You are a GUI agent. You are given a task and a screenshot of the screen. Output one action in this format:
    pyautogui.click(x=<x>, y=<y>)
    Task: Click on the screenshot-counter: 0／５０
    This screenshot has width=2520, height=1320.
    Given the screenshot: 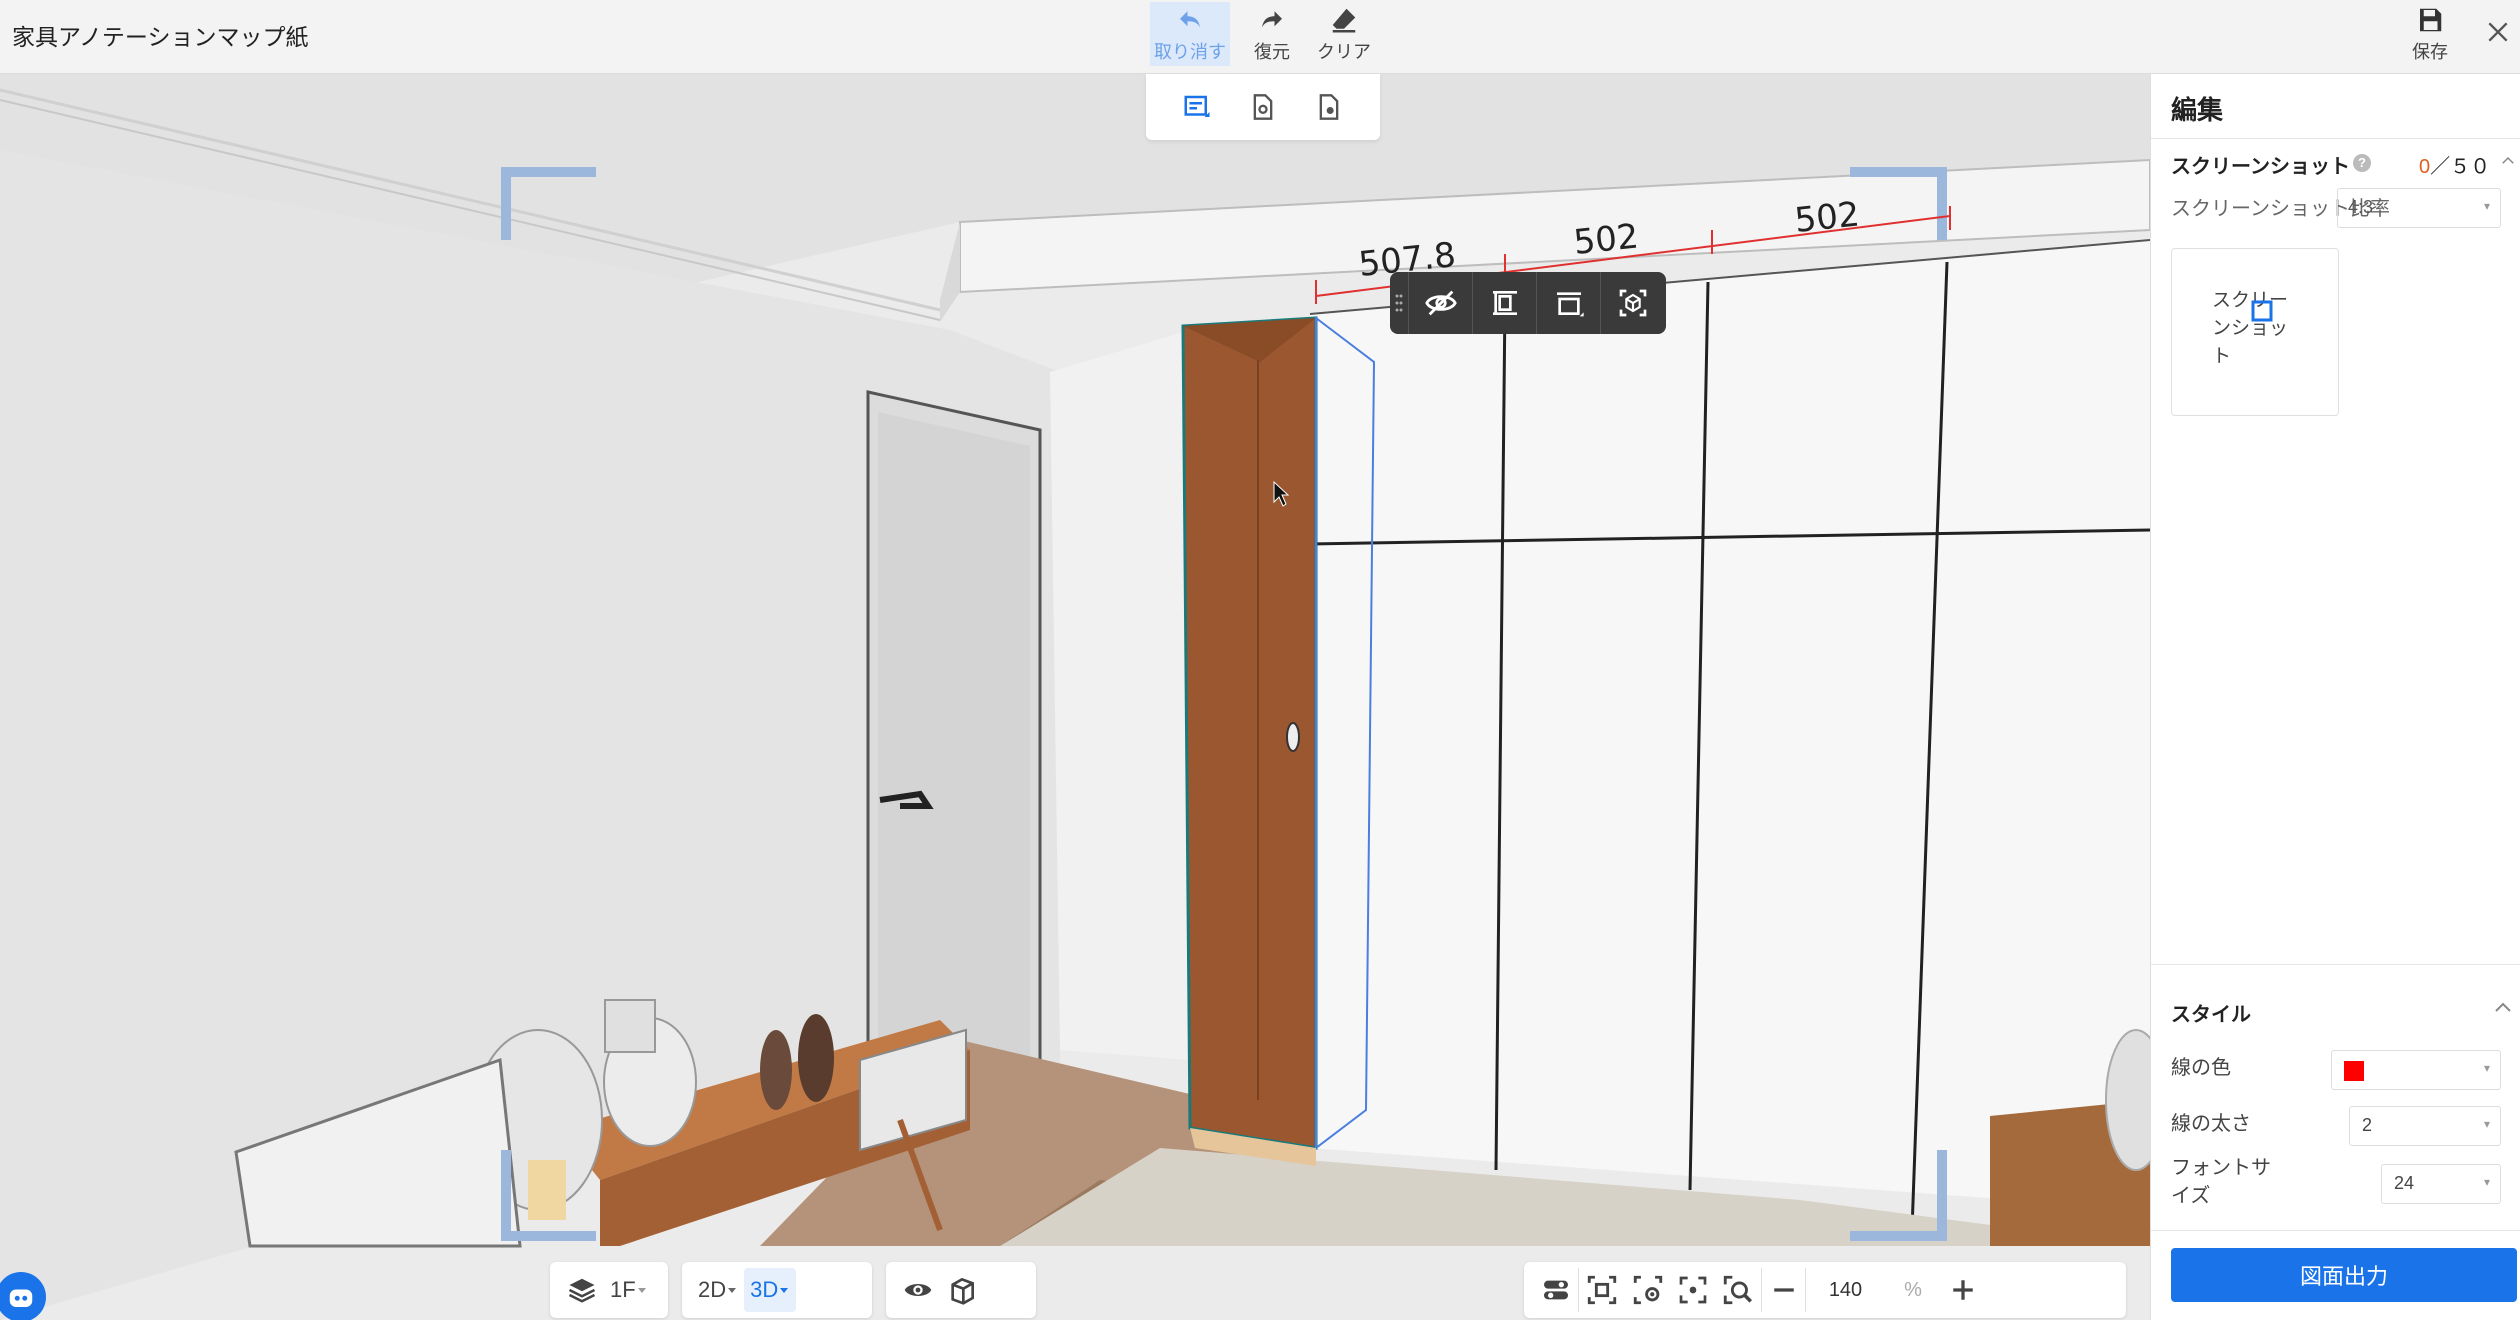 What is the action you would take?
    pyautogui.click(x=2454, y=164)
    